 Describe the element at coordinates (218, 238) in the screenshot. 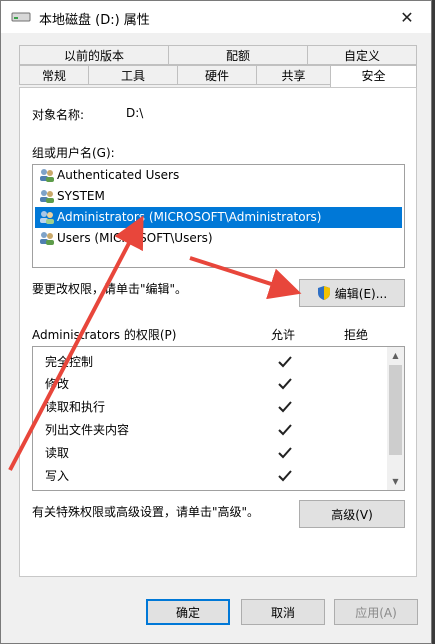

I see `list-item: Users (MICROSOFT\Users)` at that location.